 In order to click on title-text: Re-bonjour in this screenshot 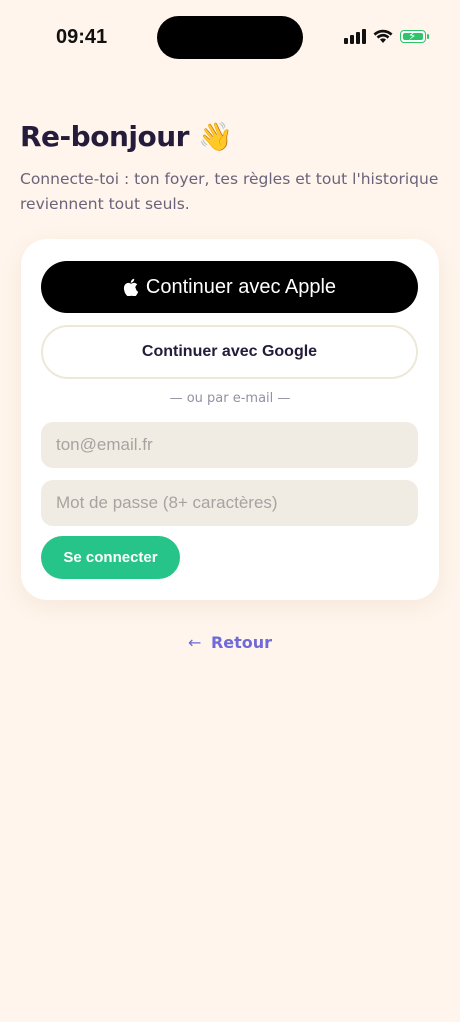, I will do `click(104, 136)`.